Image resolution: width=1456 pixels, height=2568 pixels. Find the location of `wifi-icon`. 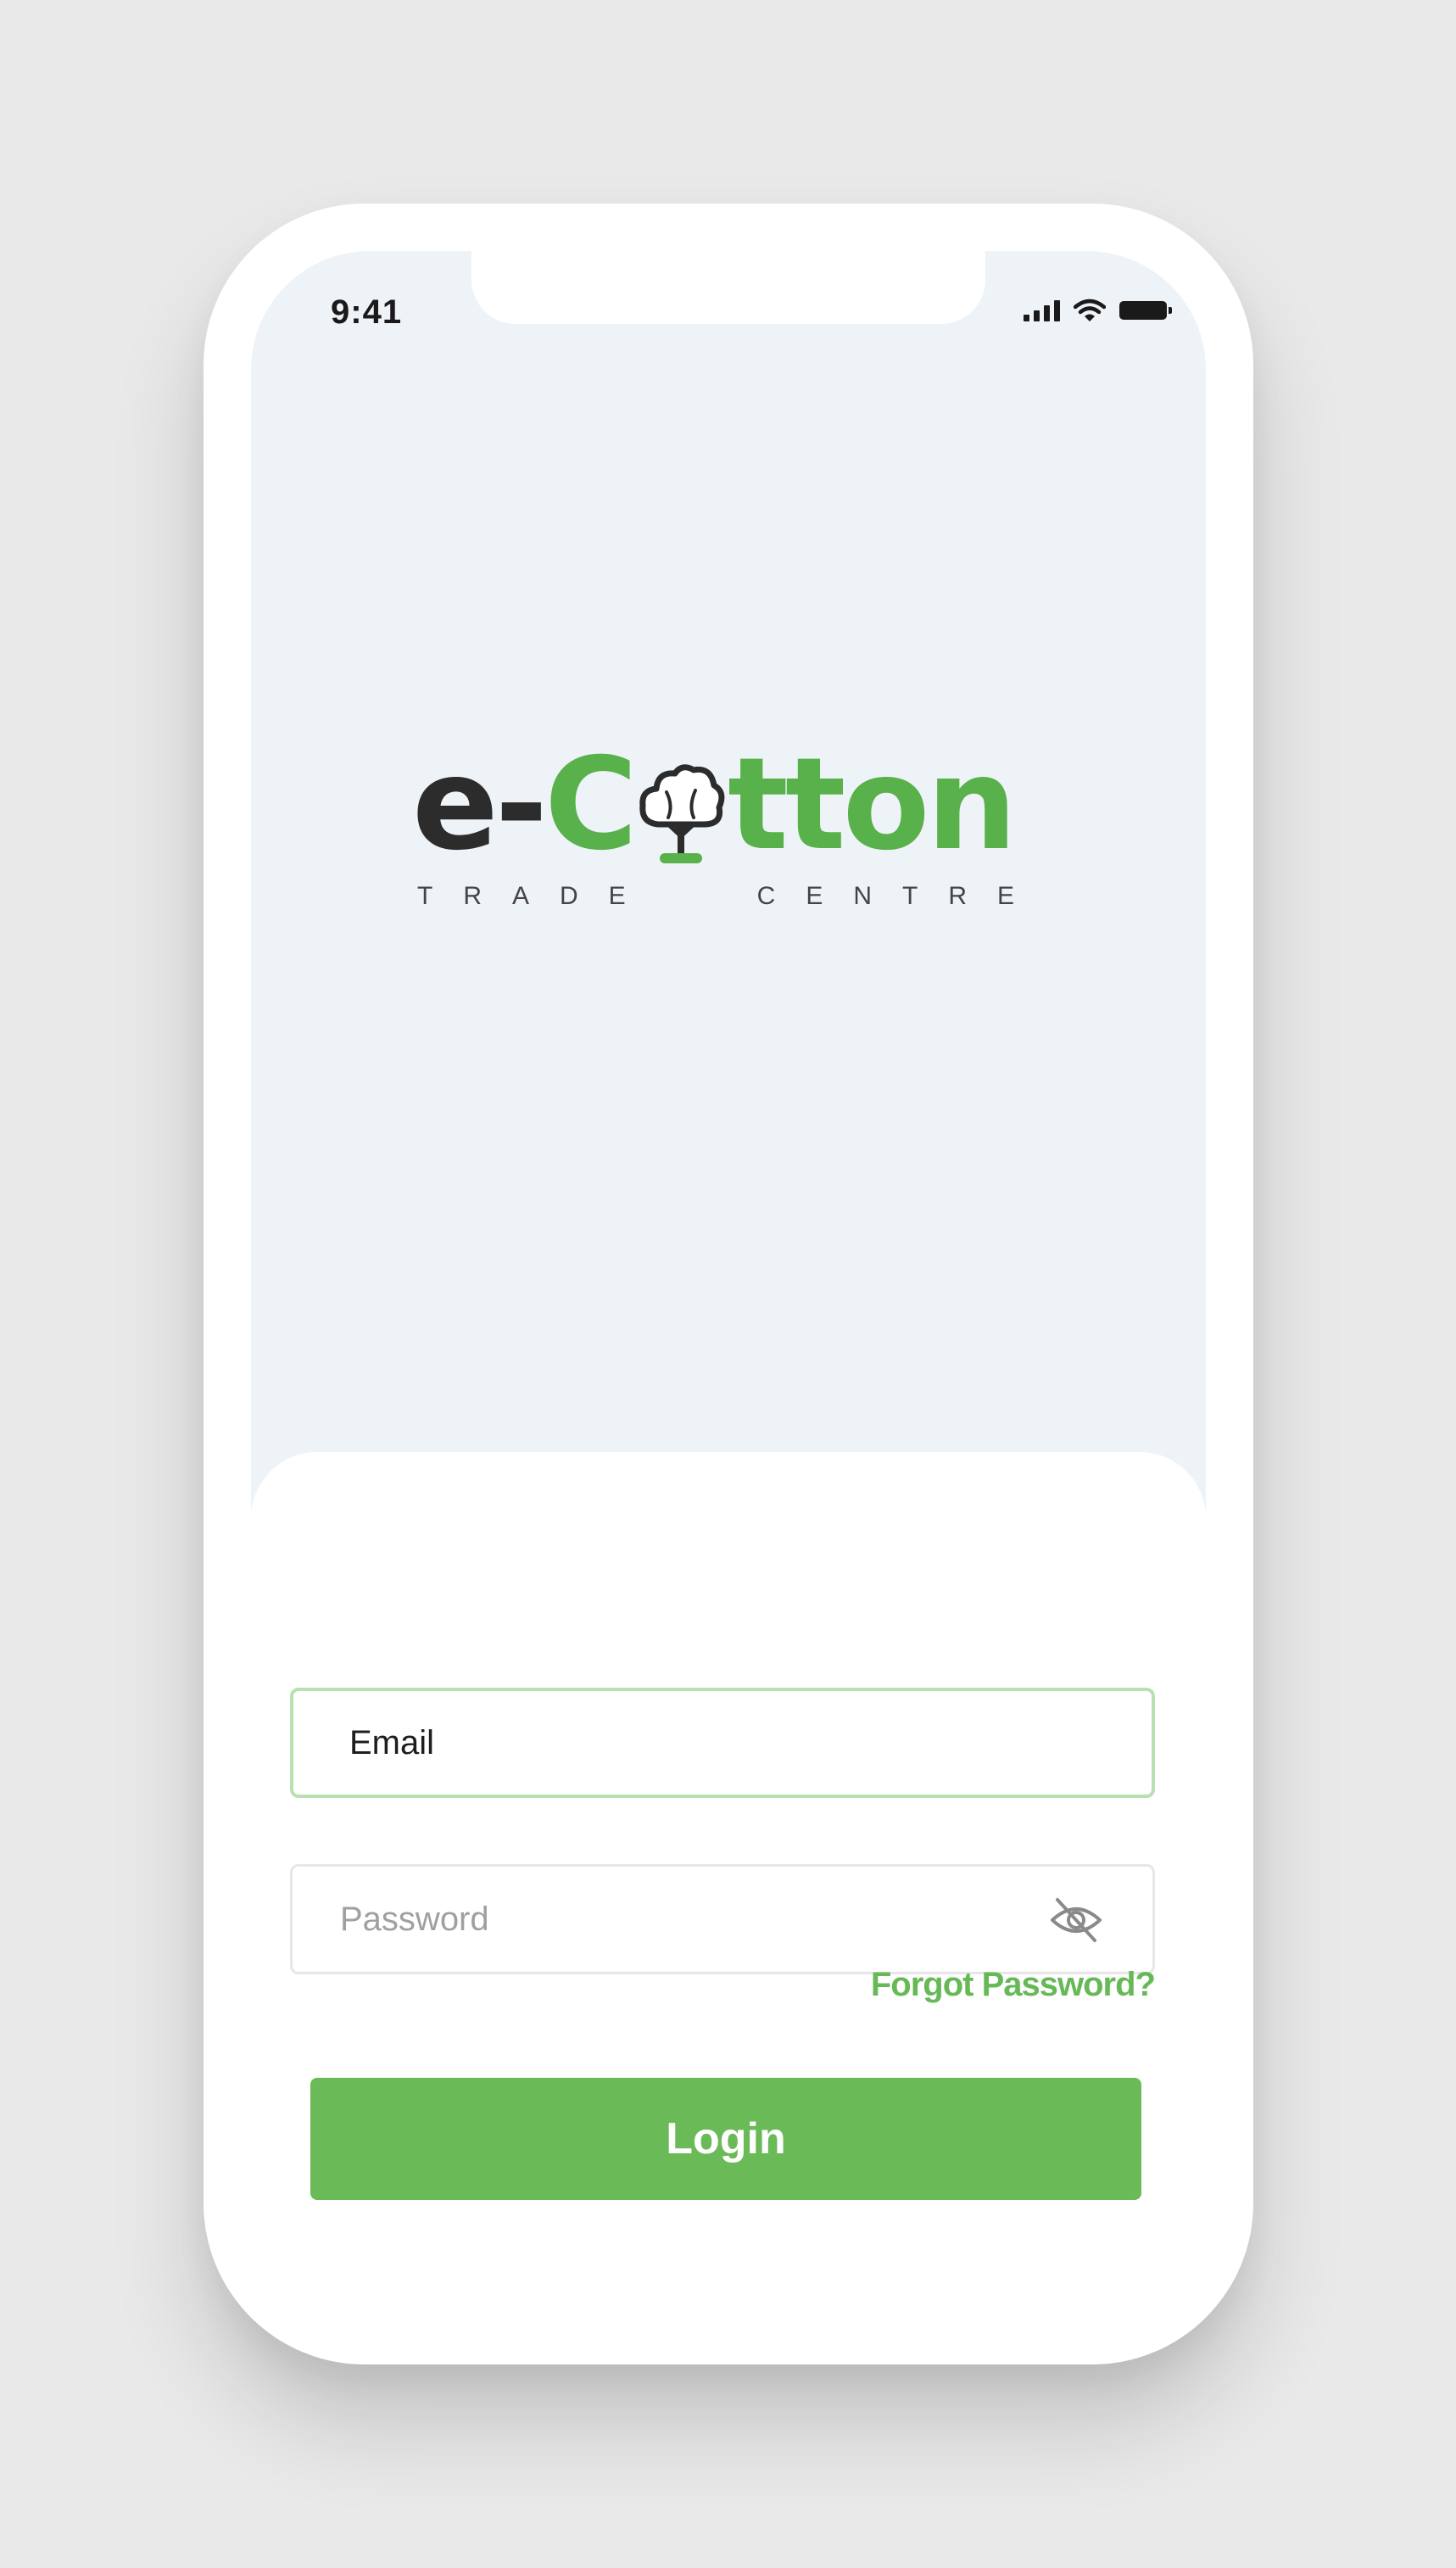

wifi-icon is located at coordinates (1090, 310).